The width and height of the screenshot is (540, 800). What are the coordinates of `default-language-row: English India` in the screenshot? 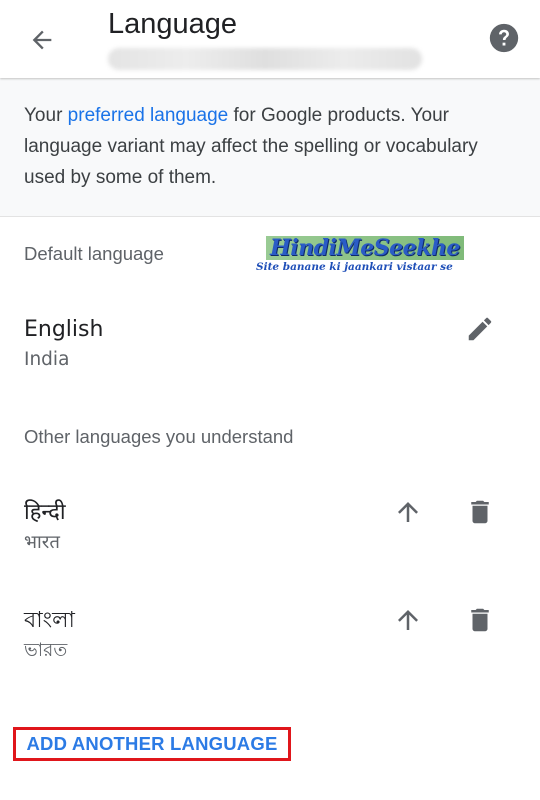 It's located at (270, 345).